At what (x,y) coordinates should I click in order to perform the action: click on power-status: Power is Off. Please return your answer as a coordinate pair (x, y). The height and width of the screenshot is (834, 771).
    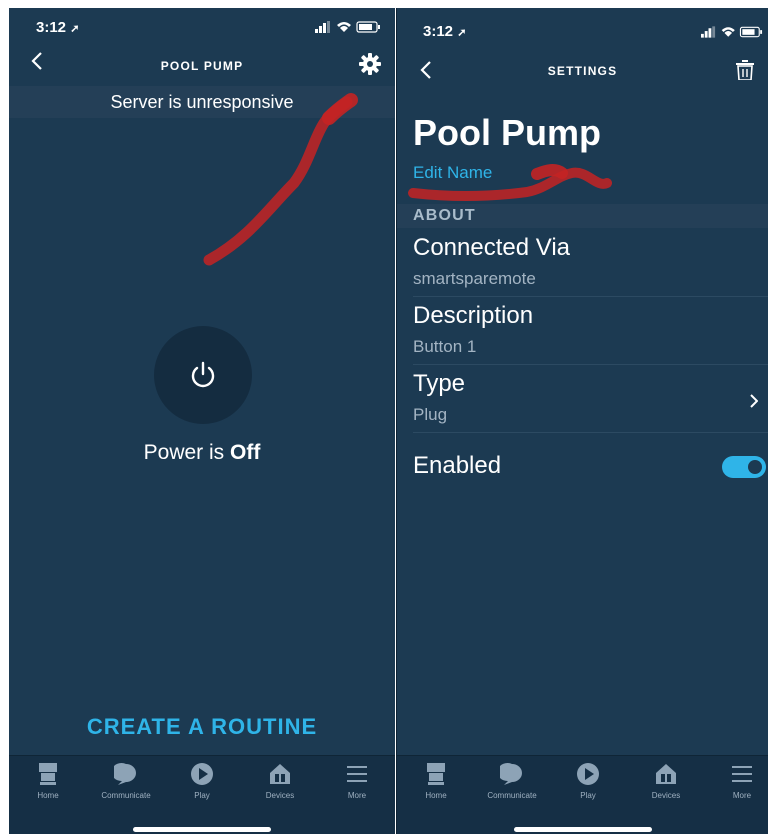
    Looking at the image, I should click on (202, 453).